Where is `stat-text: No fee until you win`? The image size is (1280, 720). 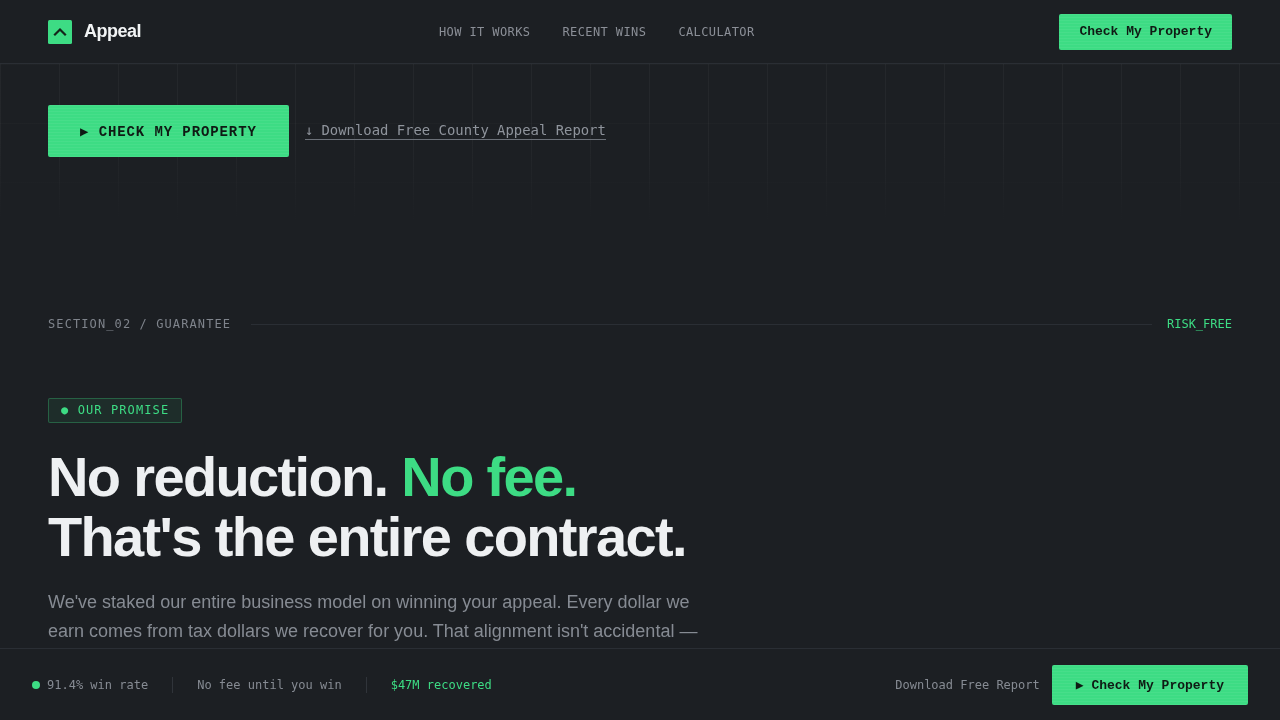
stat-text: No fee until you win is located at coordinates (269, 684).